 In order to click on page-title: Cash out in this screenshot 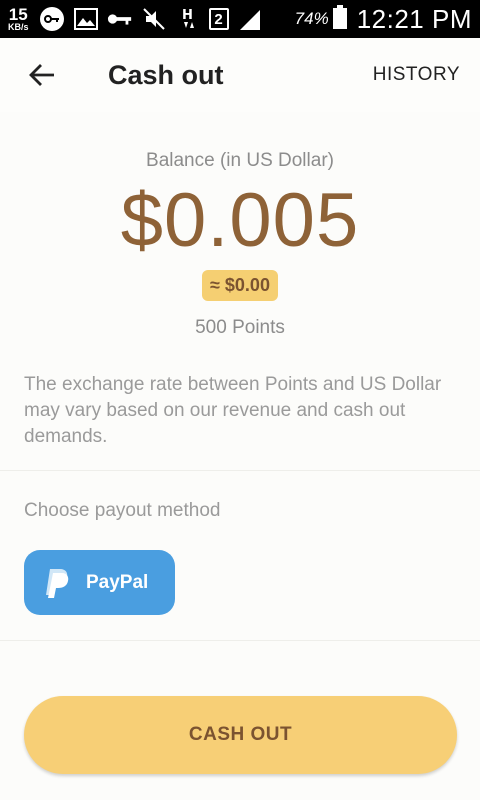, I will do `click(166, 74)`.